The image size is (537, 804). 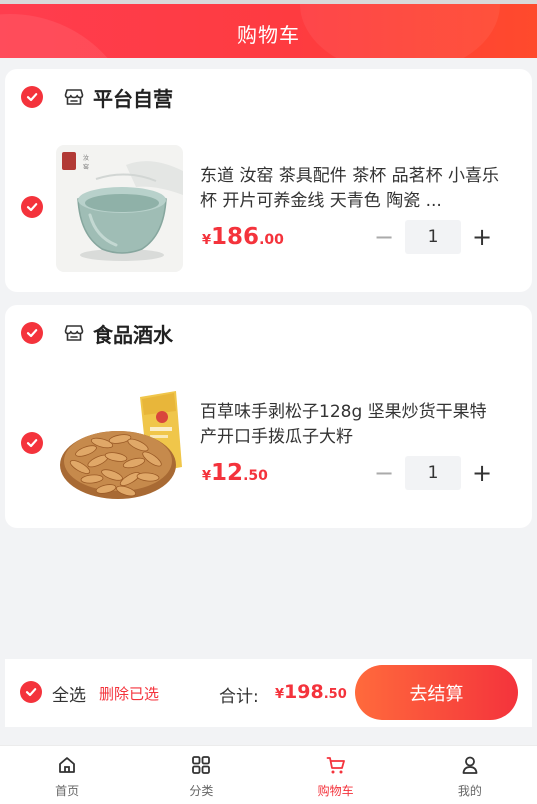 What do you see at coordinates (69, 693) in the screenshot?
I see `select-all-label: 全选` at bounding box center [69, 693].